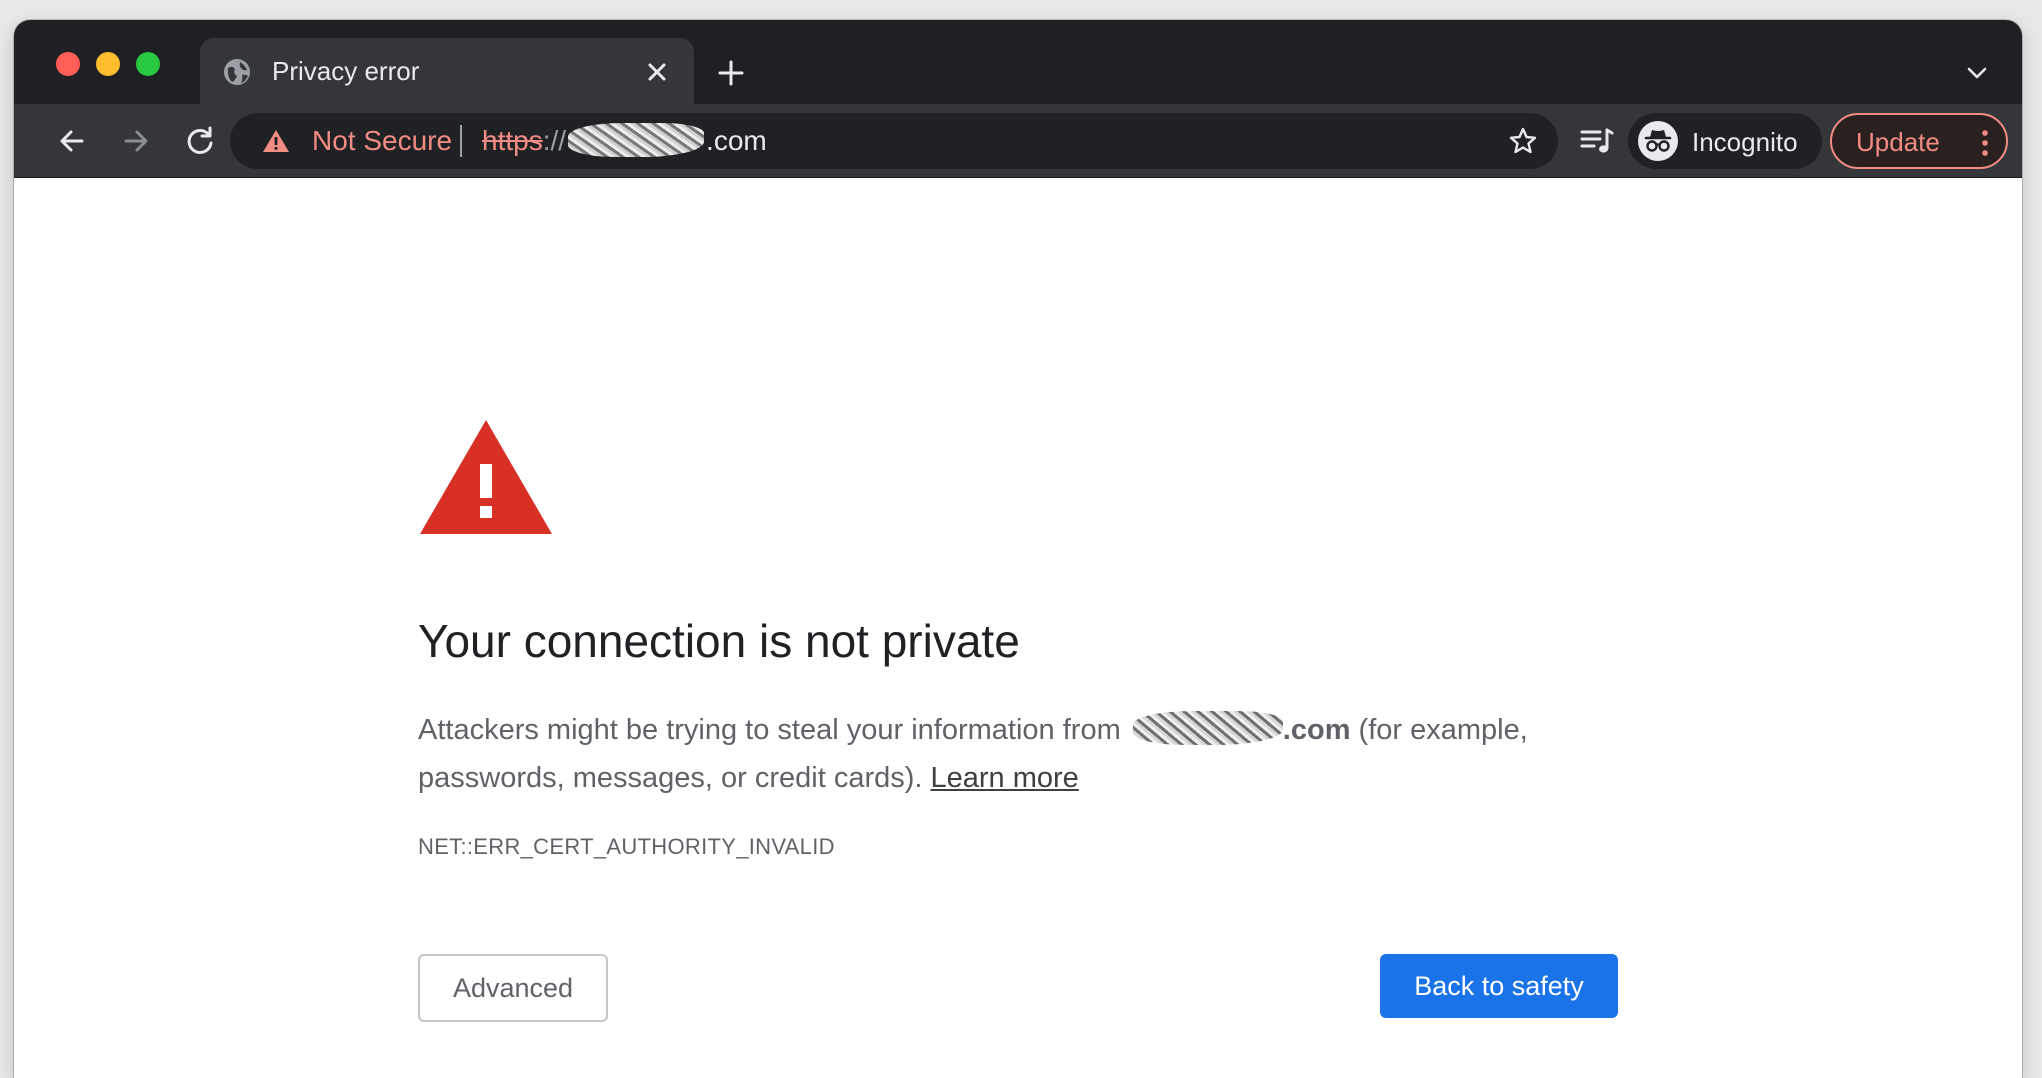  What do you see at coordinates (736, 140) in the screenshot?
I see `url-tld: .com` at bounding box center [736, 140].